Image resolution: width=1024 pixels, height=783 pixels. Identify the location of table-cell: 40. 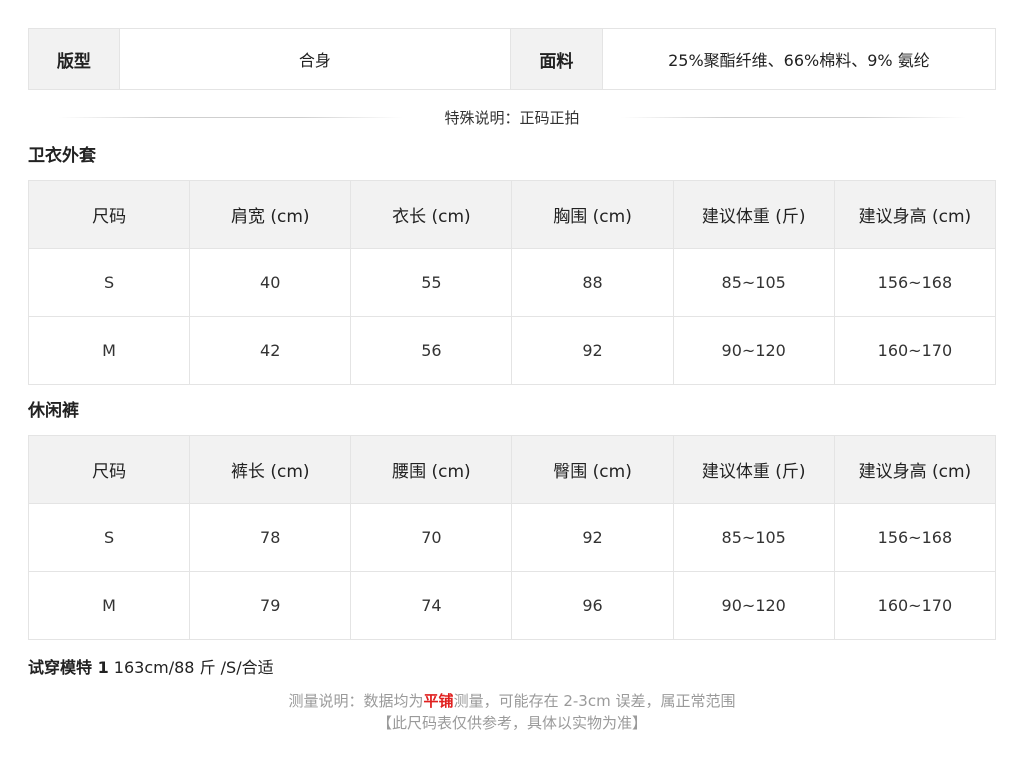
(270, 282).